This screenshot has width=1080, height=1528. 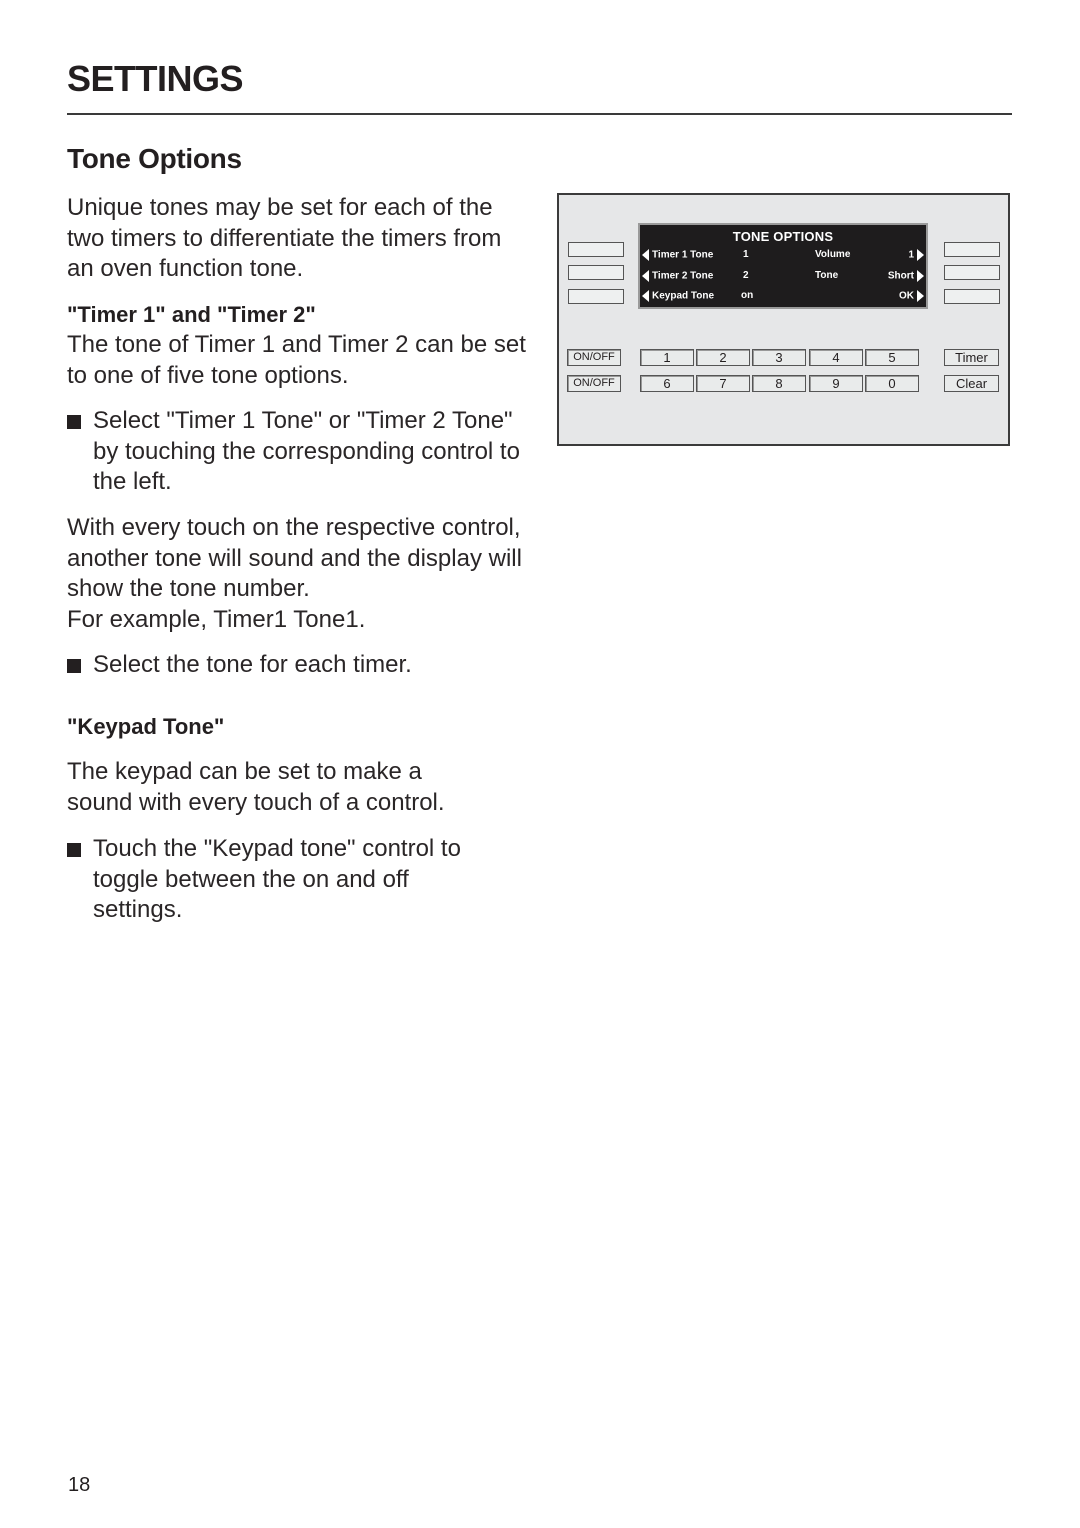 I want to click on display-right-value: OK, so click(x=911, y=296).